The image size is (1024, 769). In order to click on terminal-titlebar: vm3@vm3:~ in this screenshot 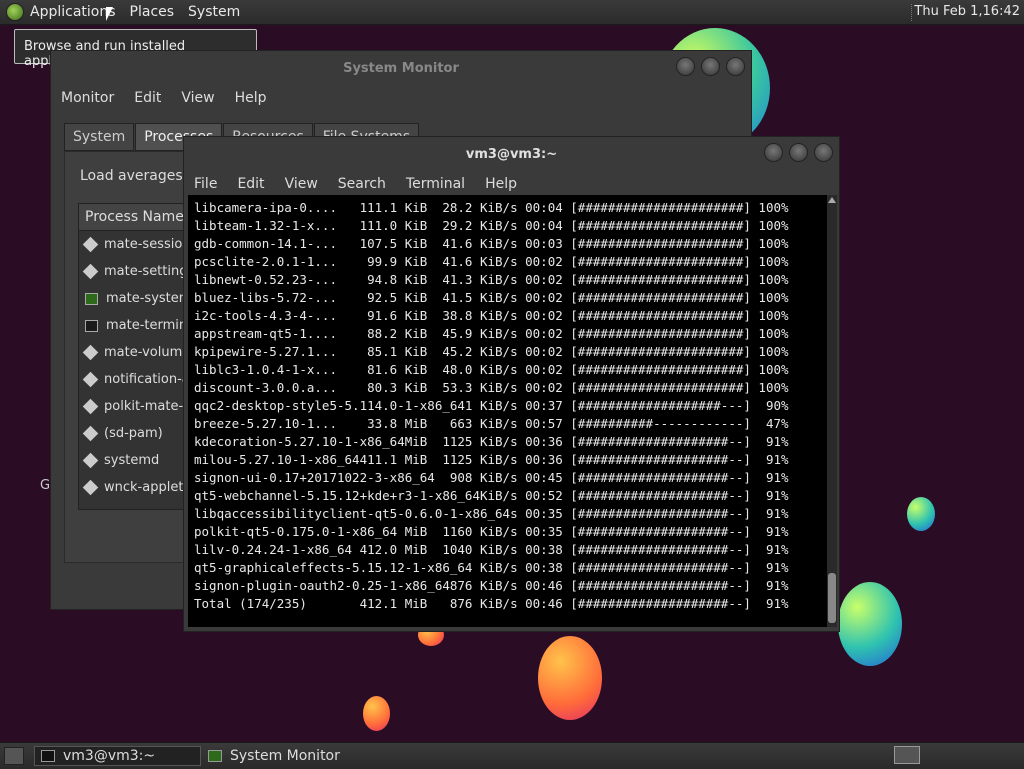, I will do `click(511, 154)`.